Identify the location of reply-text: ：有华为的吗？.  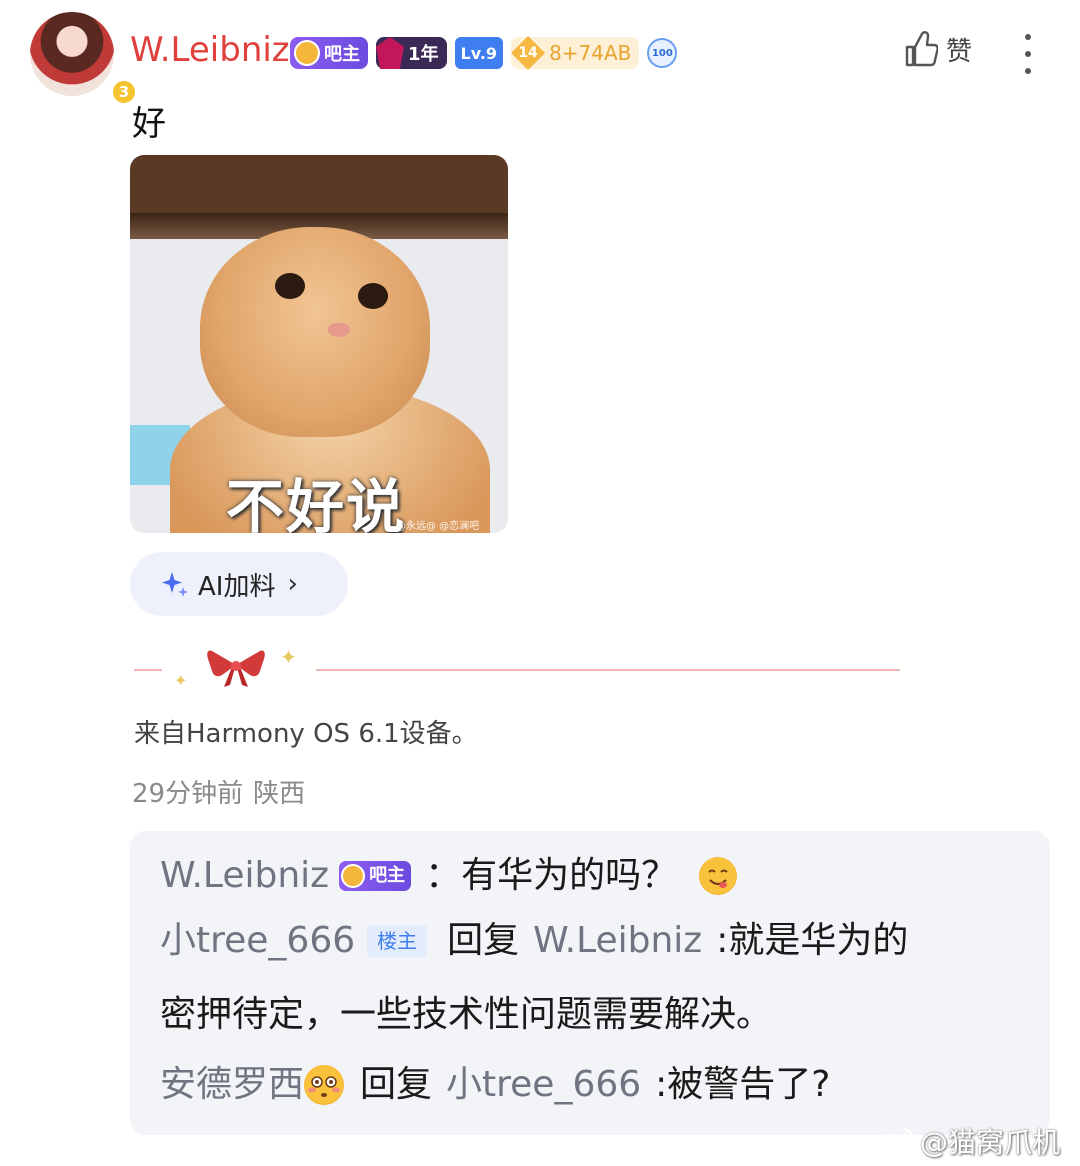
(551, 875).